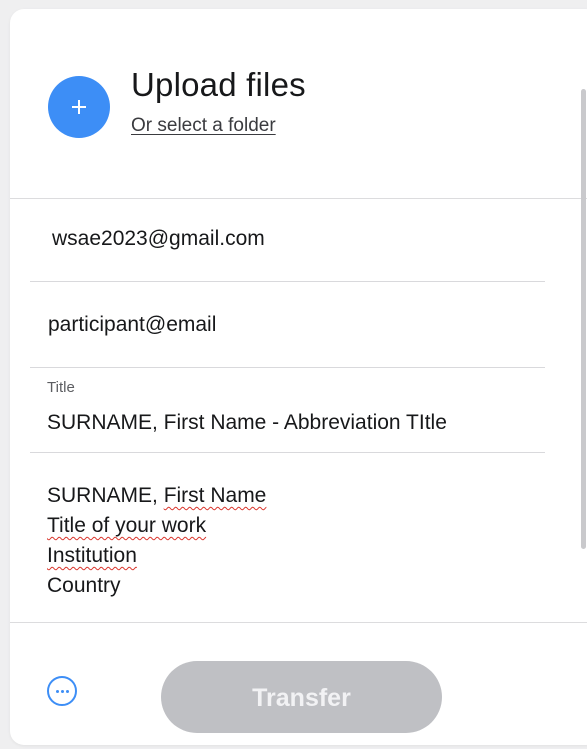  I want to click on message-first-name: First Name, so click(215, 495).